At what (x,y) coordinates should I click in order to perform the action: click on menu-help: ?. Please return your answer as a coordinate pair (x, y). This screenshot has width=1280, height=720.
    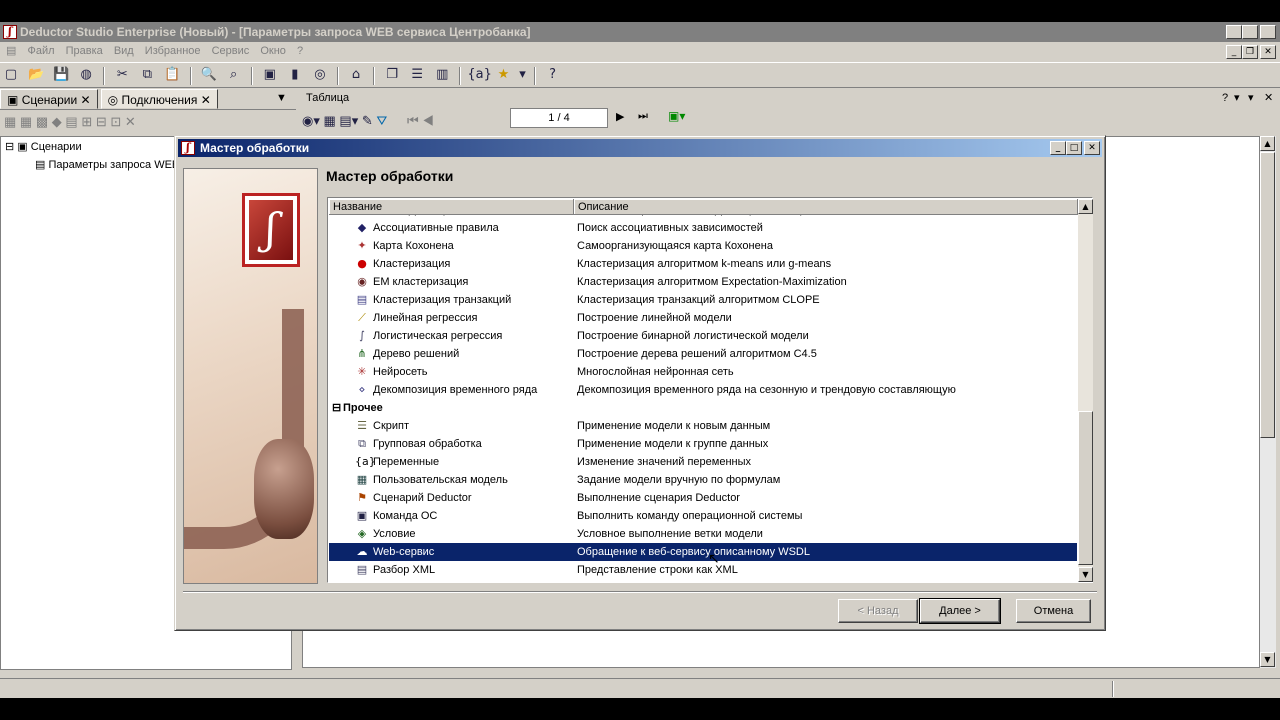
    Looking at the image, I should click on (300, 51).